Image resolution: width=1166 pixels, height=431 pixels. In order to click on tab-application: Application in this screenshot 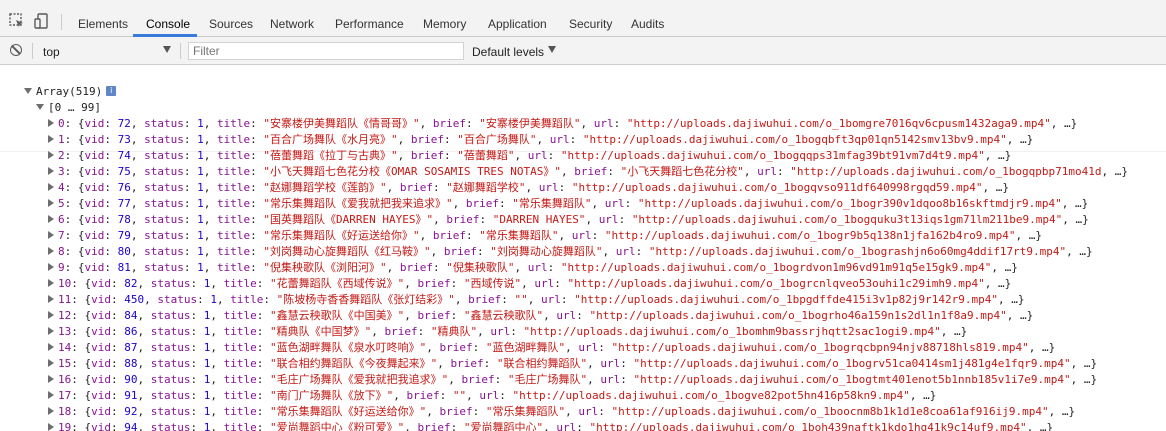, I will do `click(517, 24)`.